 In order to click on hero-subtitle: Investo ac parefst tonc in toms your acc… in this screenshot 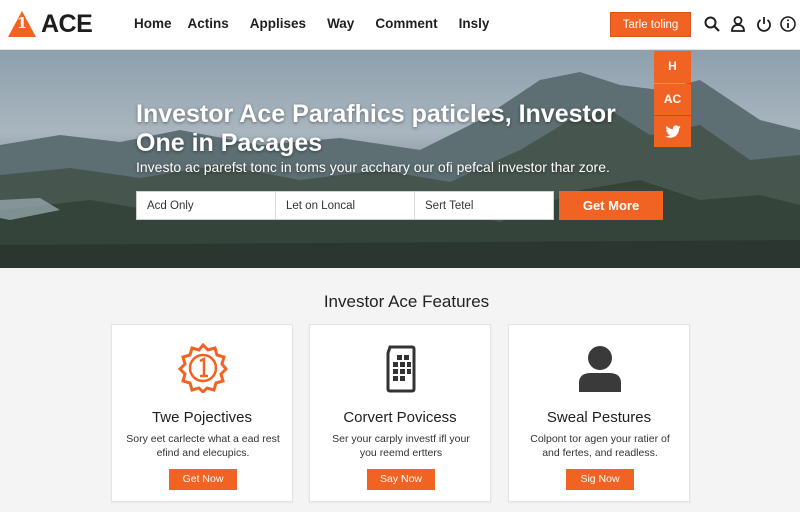, I will do `click(373, 167)`.